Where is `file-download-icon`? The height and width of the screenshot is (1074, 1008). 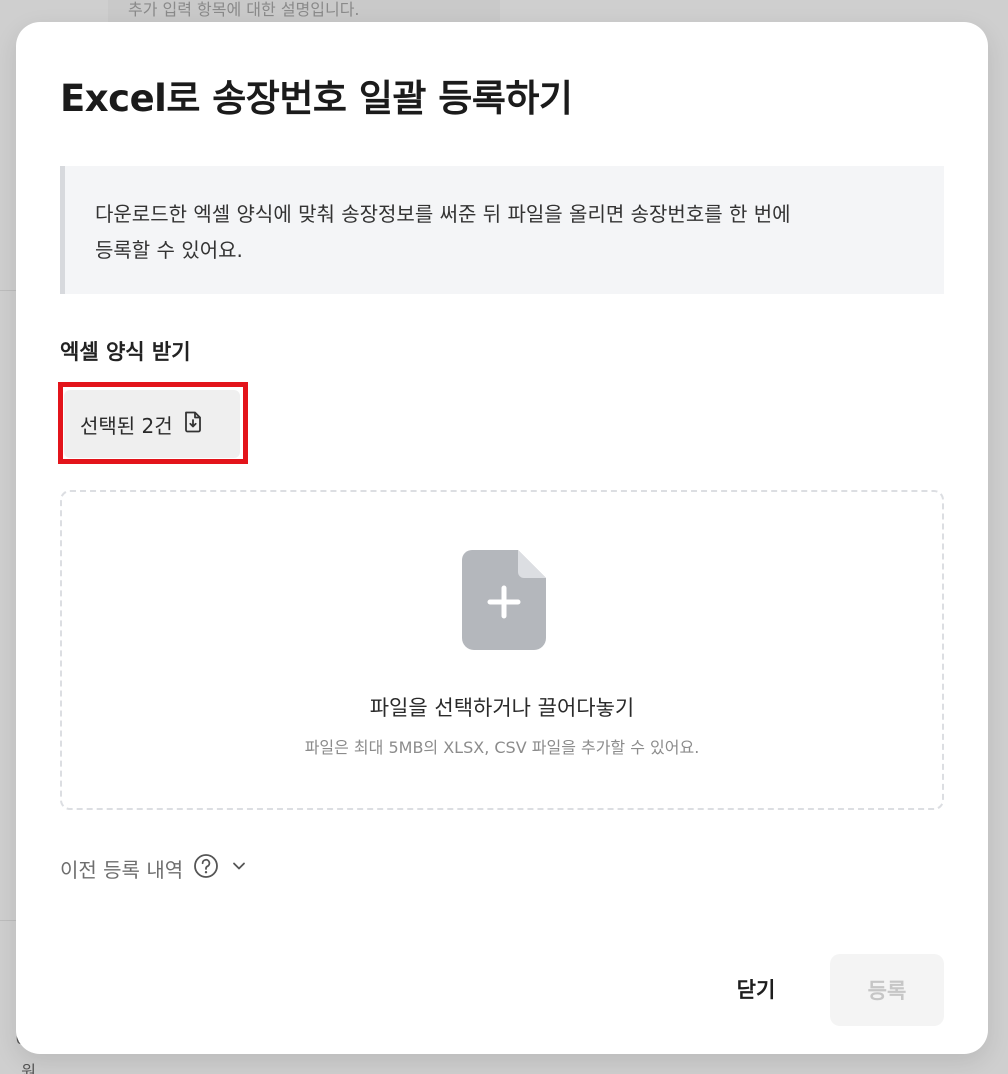 file-download-icon is located at coordinates (193, 424).